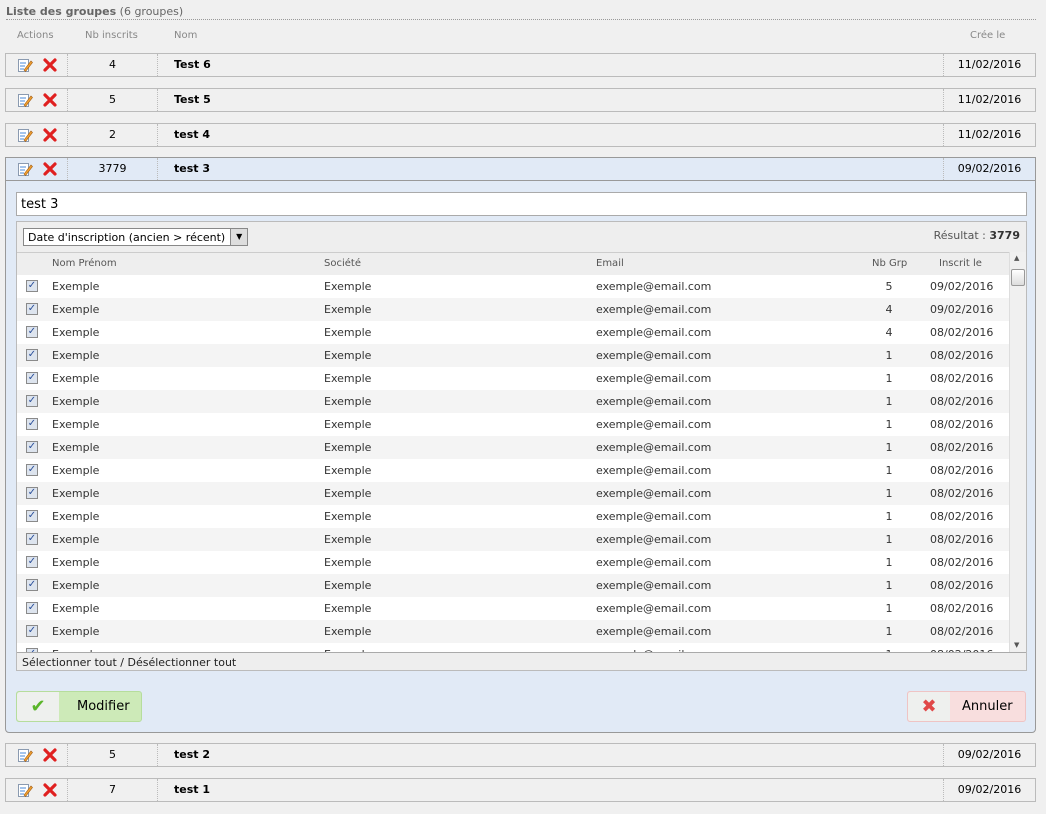  Describe the element at coordinates (520, 135) in the screenshot. I see `group-row: 2 test 4 11/02/2016` at that location.